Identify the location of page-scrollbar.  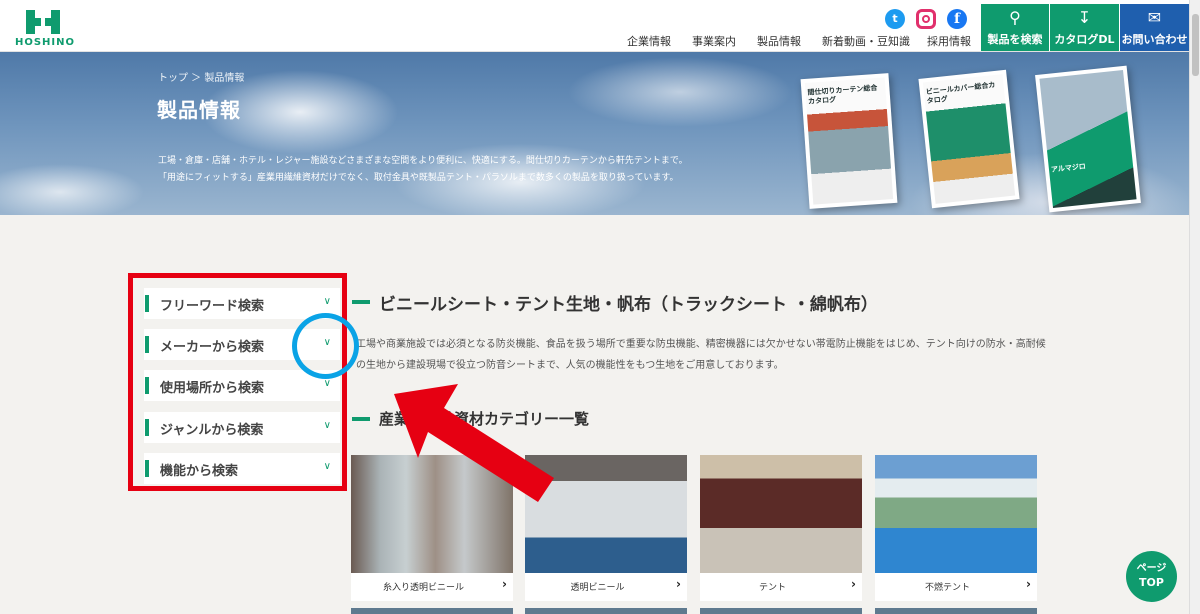
(1194, 307).